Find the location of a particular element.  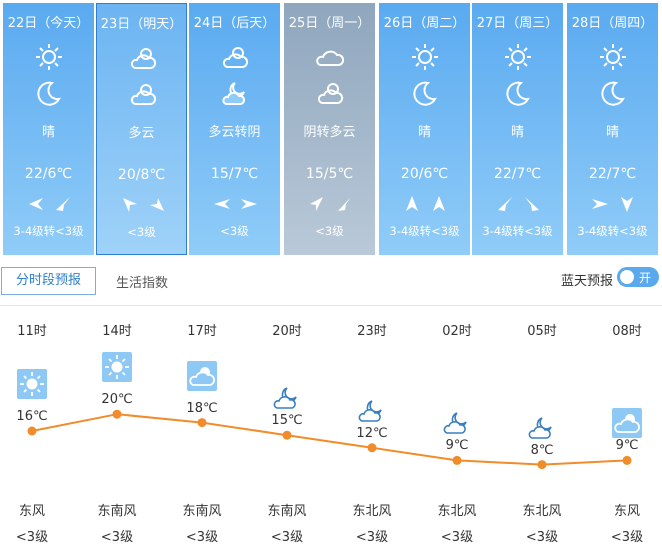

temperature-line-chart is located at coordinates (329, 439).